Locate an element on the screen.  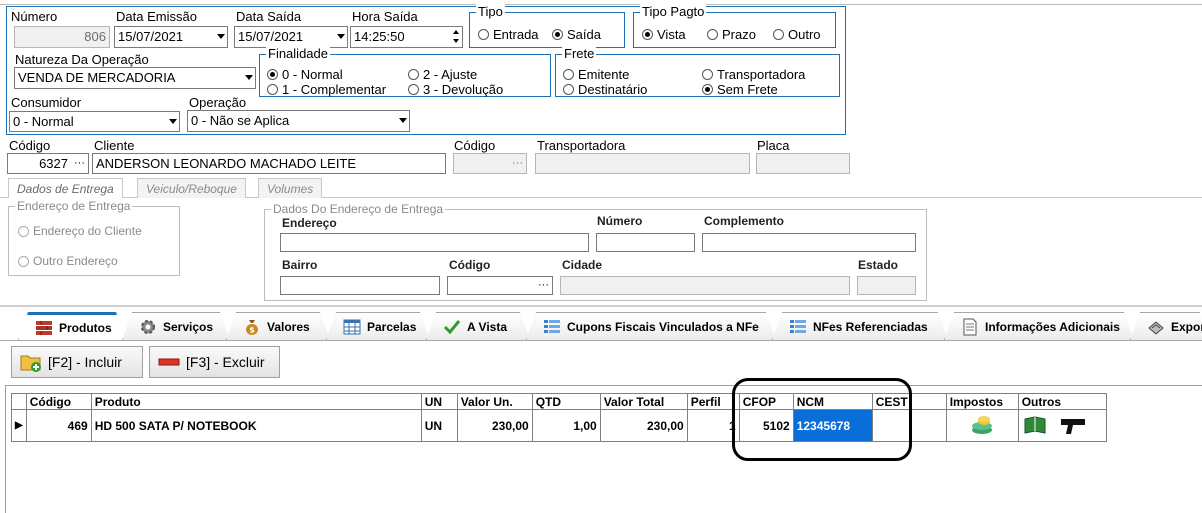
col-header: Impostos is located at coordinates (982, 401).